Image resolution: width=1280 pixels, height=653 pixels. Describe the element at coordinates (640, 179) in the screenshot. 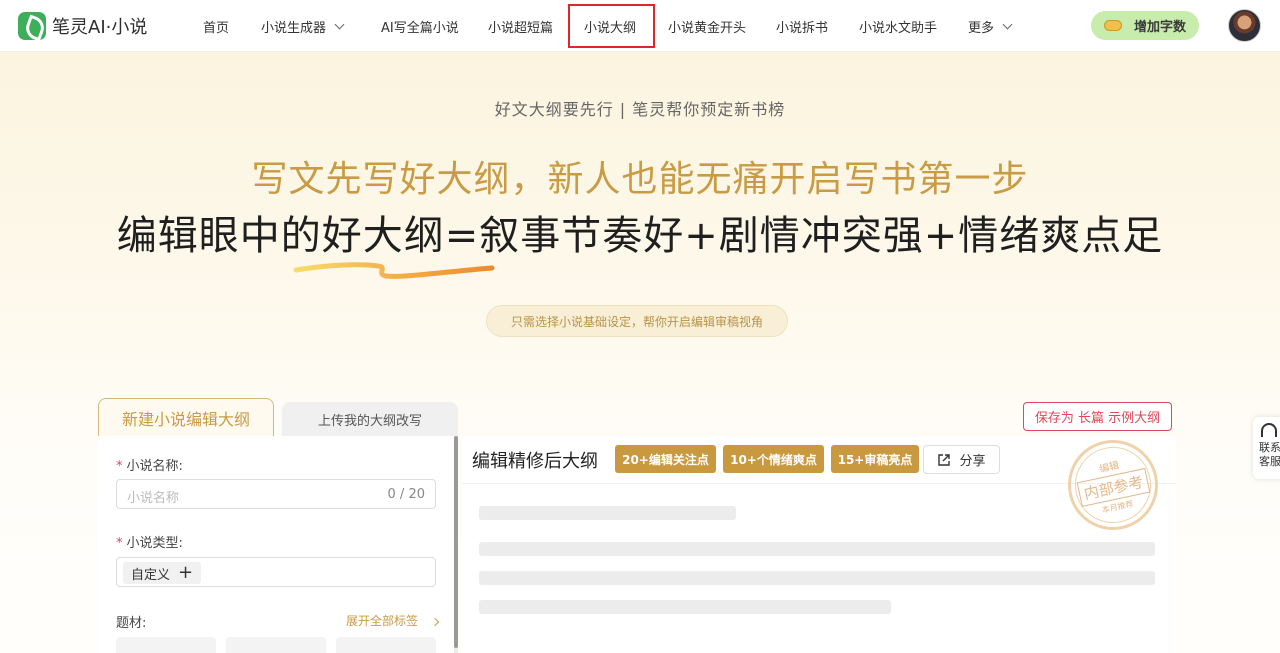

I see `hero-headline: 写文先写好大纲，新人也能无痛开启写书第一步` at that location.